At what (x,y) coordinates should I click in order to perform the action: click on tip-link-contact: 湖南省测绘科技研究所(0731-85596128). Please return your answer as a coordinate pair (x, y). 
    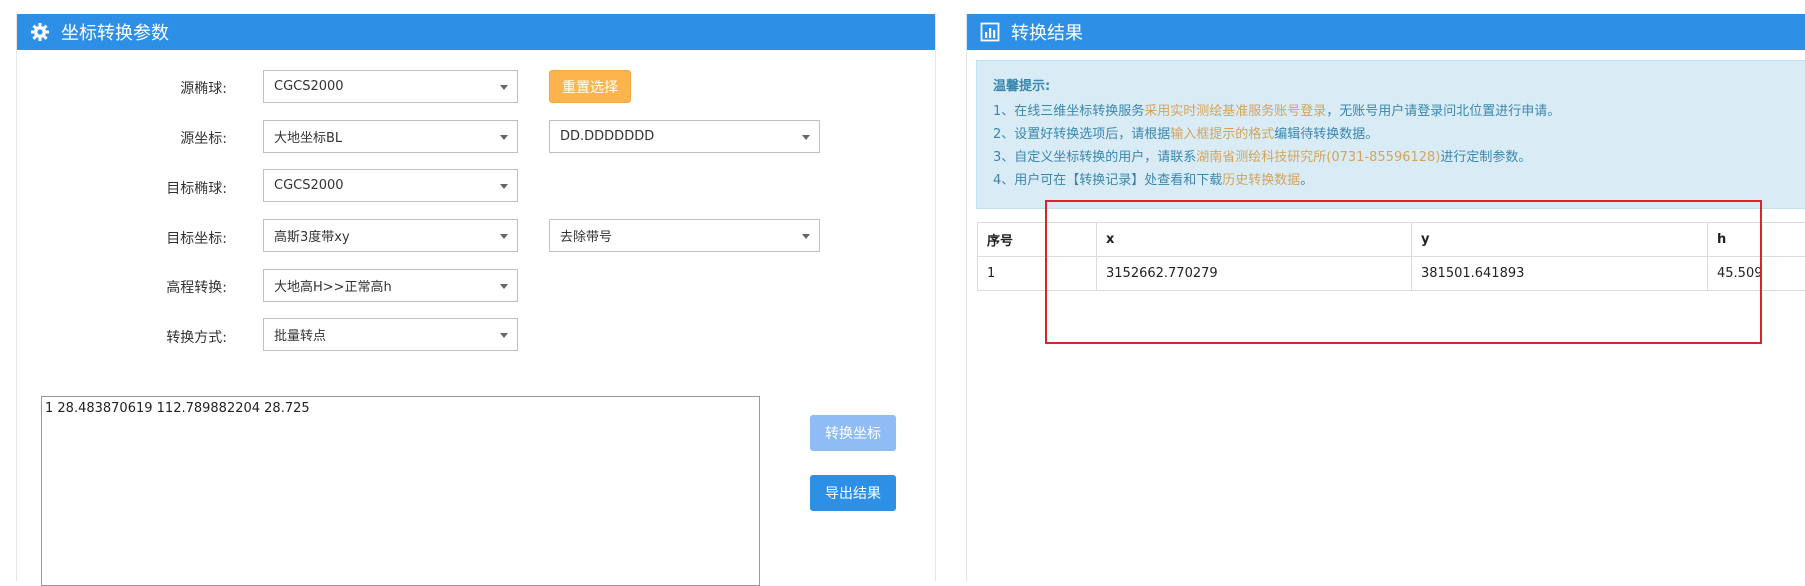
    Looking at the image, I should click on (1318, 157).